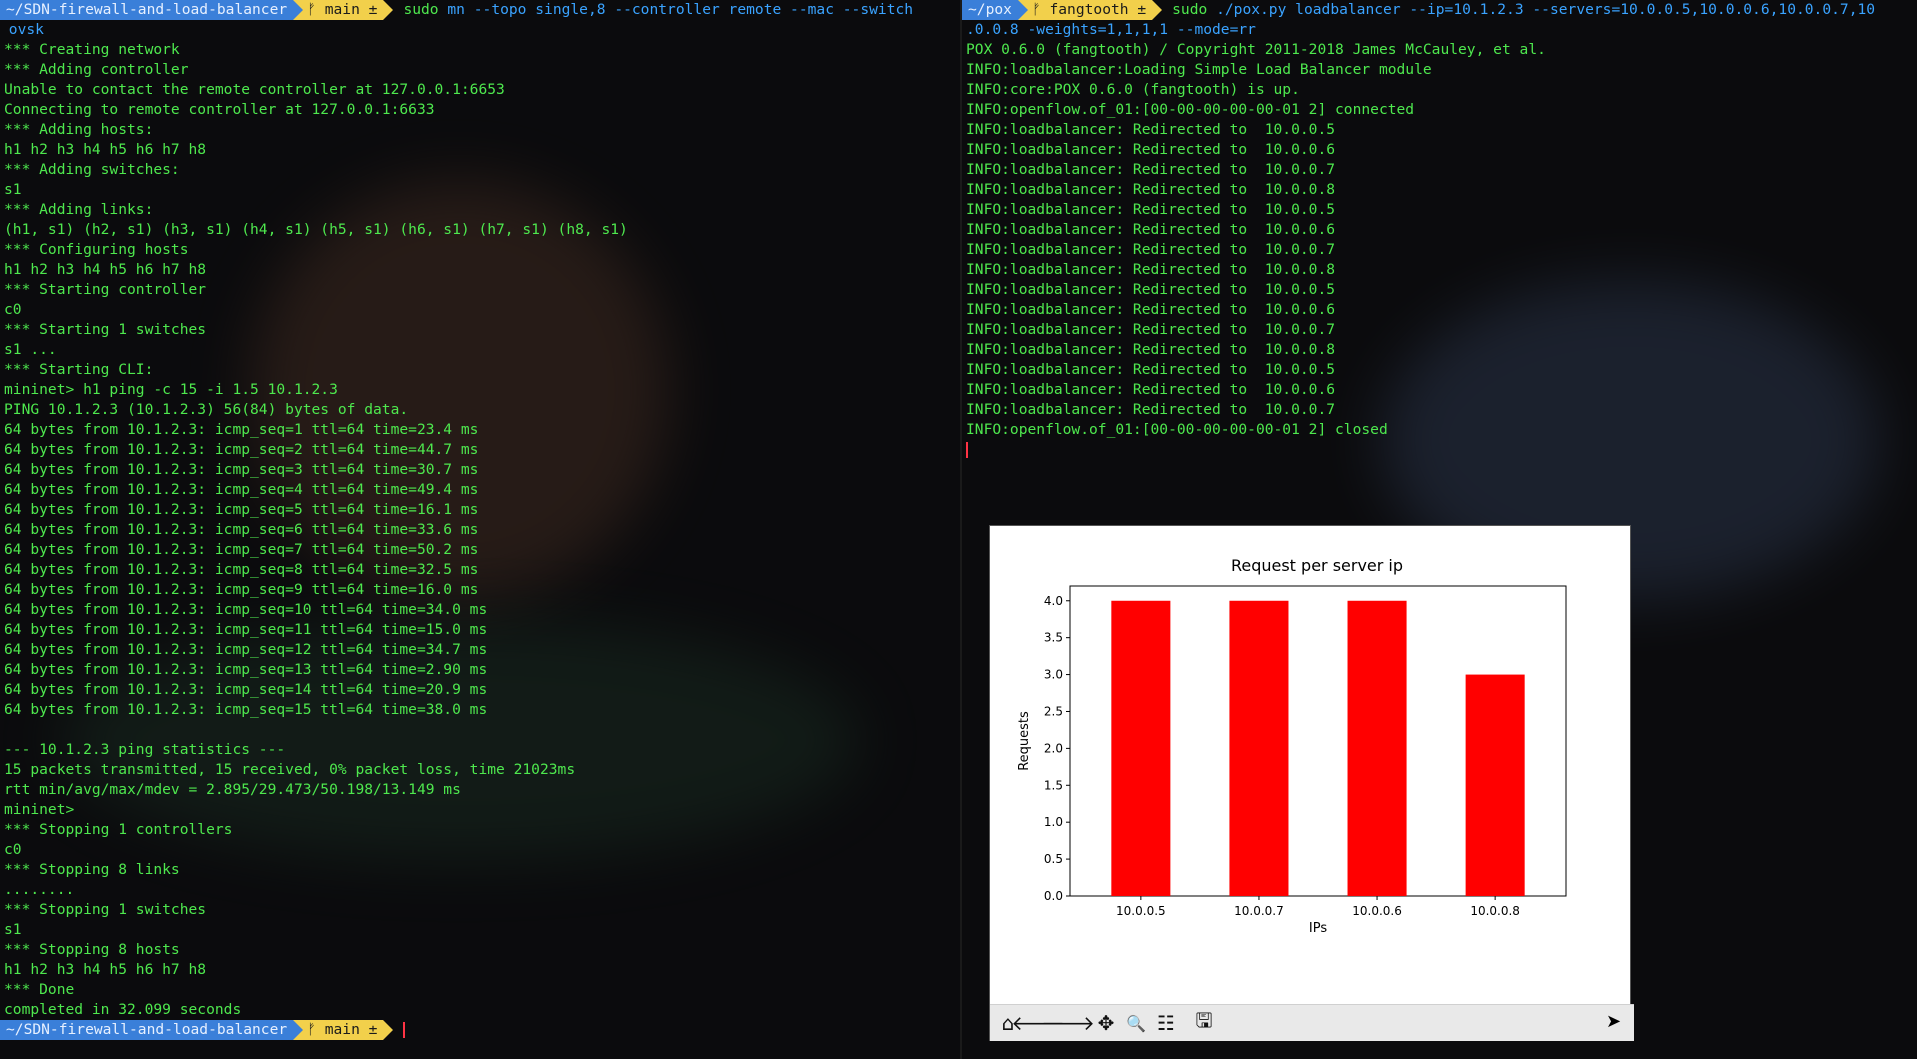 The image size is (1917, 1059). What do you see at coordinates (1053, 785) in the screenshot?
I see `y-tick-label: 1.5` at bounding box center [1053, 785].